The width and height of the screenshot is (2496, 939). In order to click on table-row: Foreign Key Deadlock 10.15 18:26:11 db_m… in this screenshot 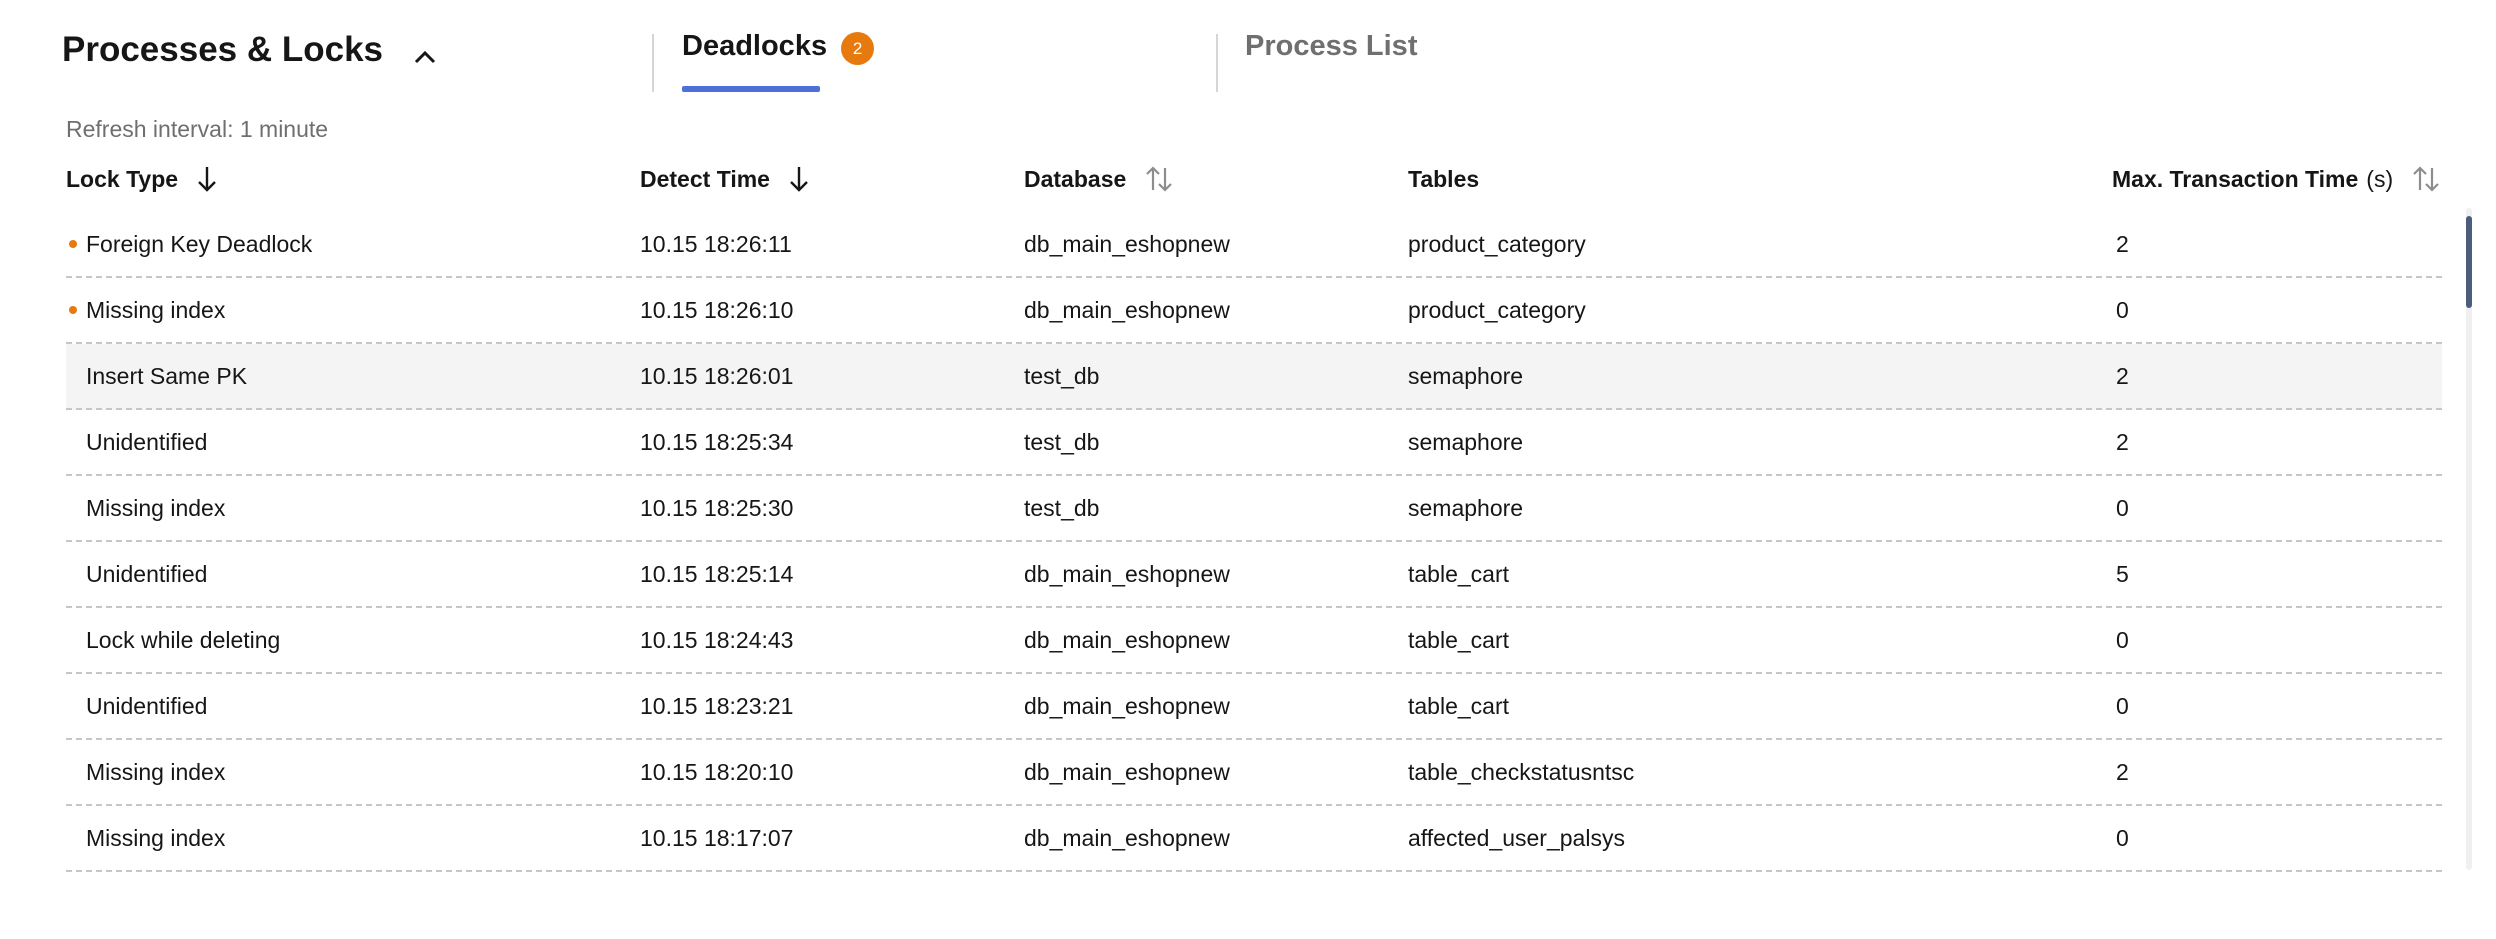, I will do `click(1254, 245)`.